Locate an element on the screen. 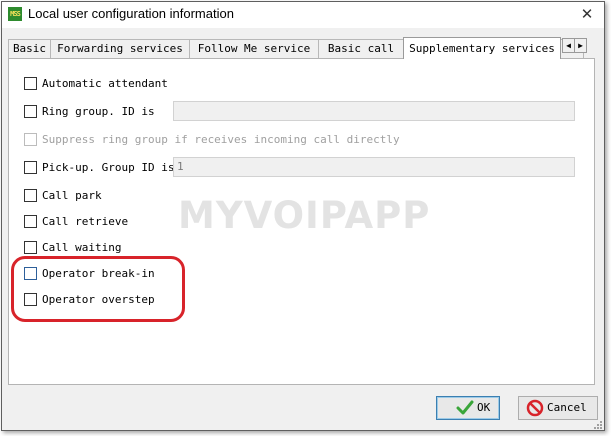 The width and height of the screenshot is (611, 436). tab-scroll-right-icon: ▶ is located at coordinates (580, 45).